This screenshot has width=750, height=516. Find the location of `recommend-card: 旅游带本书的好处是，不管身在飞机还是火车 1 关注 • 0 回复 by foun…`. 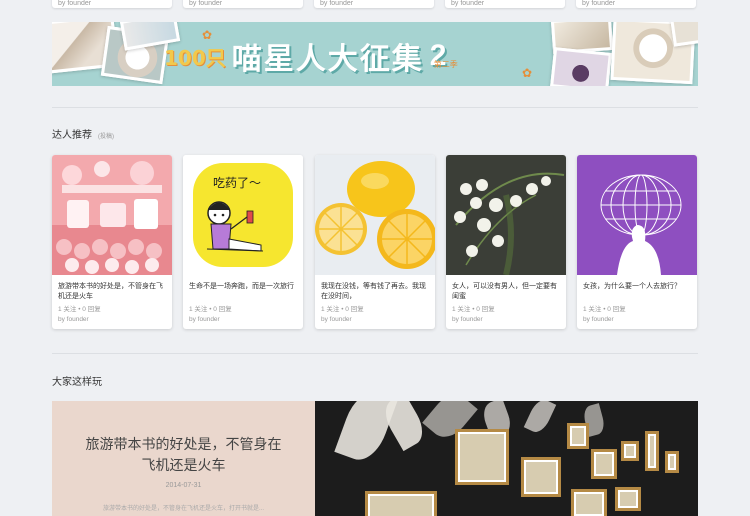

recommend-card: 旅游带本书的好处是，不管身在飞机还是火车 1 关注 • 0 回复 by foun… is located at coordinates (112, 242).